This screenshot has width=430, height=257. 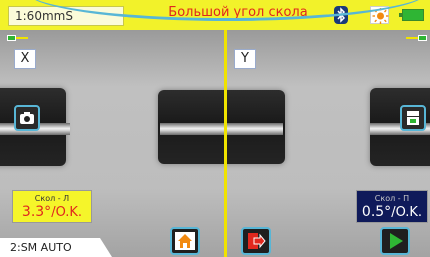 I want to click on right-indicator-line, so click(x=412, y=38).